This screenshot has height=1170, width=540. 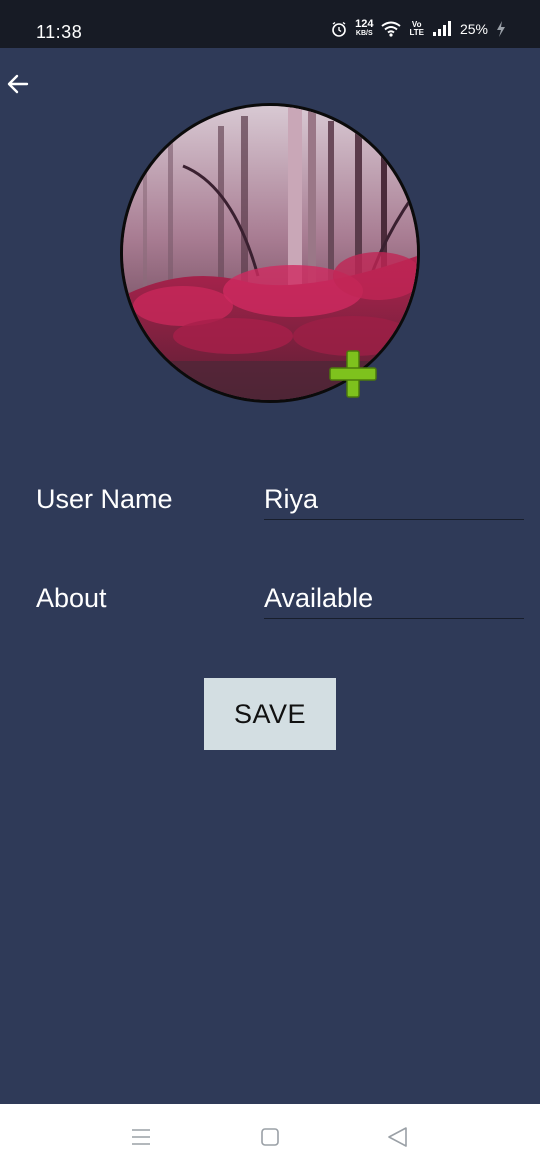 I want to click on status-icons: 124 KB/S Vo LTE 25%, so click(x=418, y=28).